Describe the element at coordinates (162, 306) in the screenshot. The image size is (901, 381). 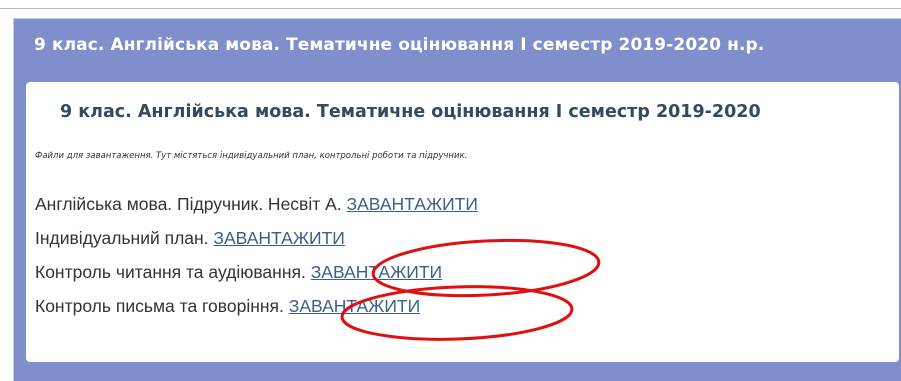
I see `list-item-label: Контроль письма та говоріння.` at that location.